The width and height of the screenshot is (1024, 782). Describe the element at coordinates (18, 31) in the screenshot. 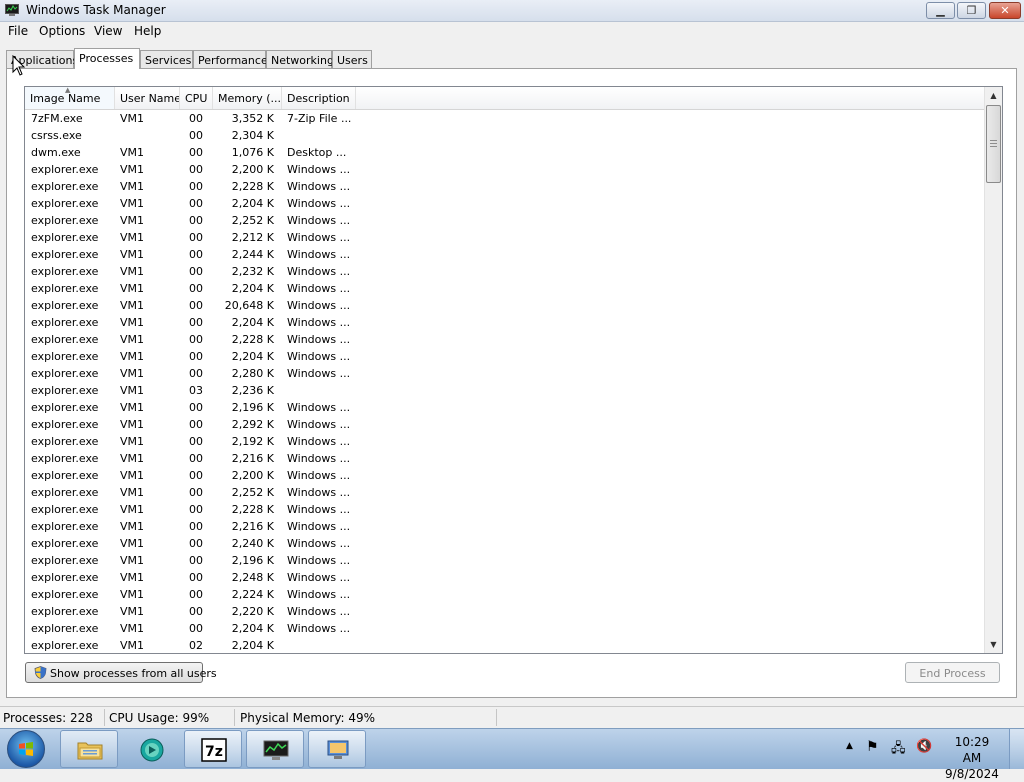

I see `menu-file: File` at that location.